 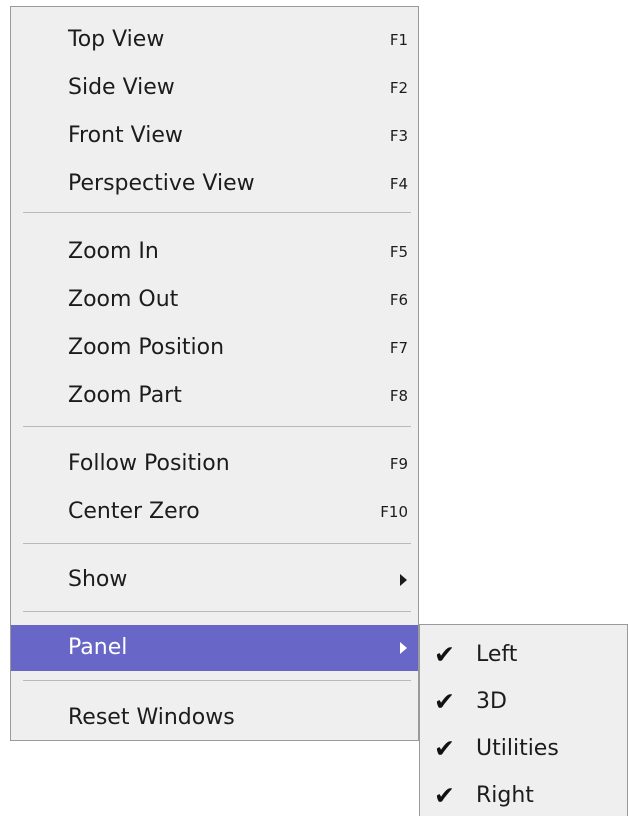 I want to click on menu-item-side-view: Side View F2, so click(x=214, y=88).